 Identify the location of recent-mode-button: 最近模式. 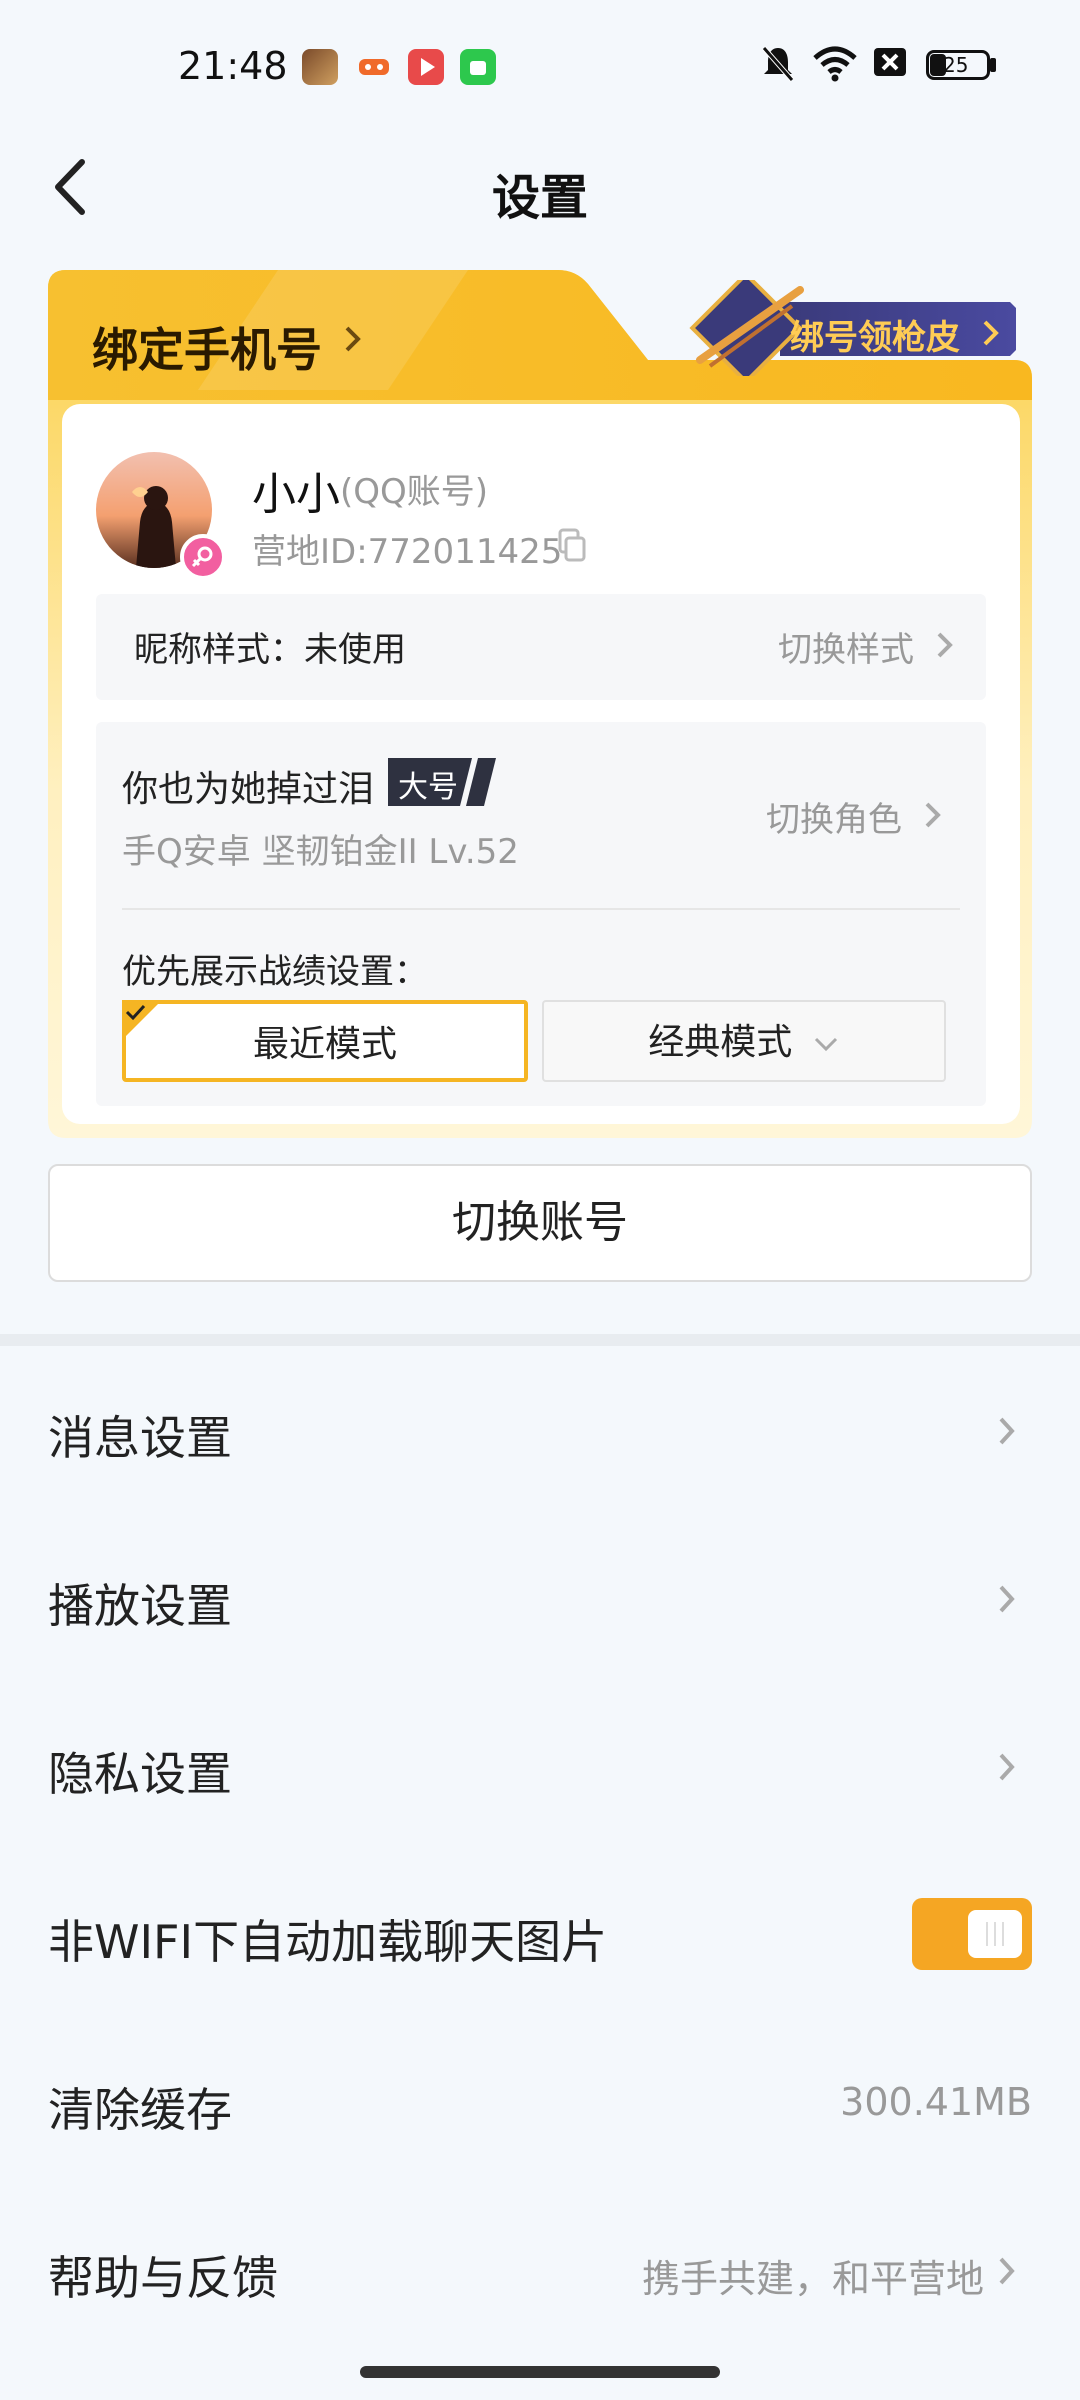
(325, 1041).